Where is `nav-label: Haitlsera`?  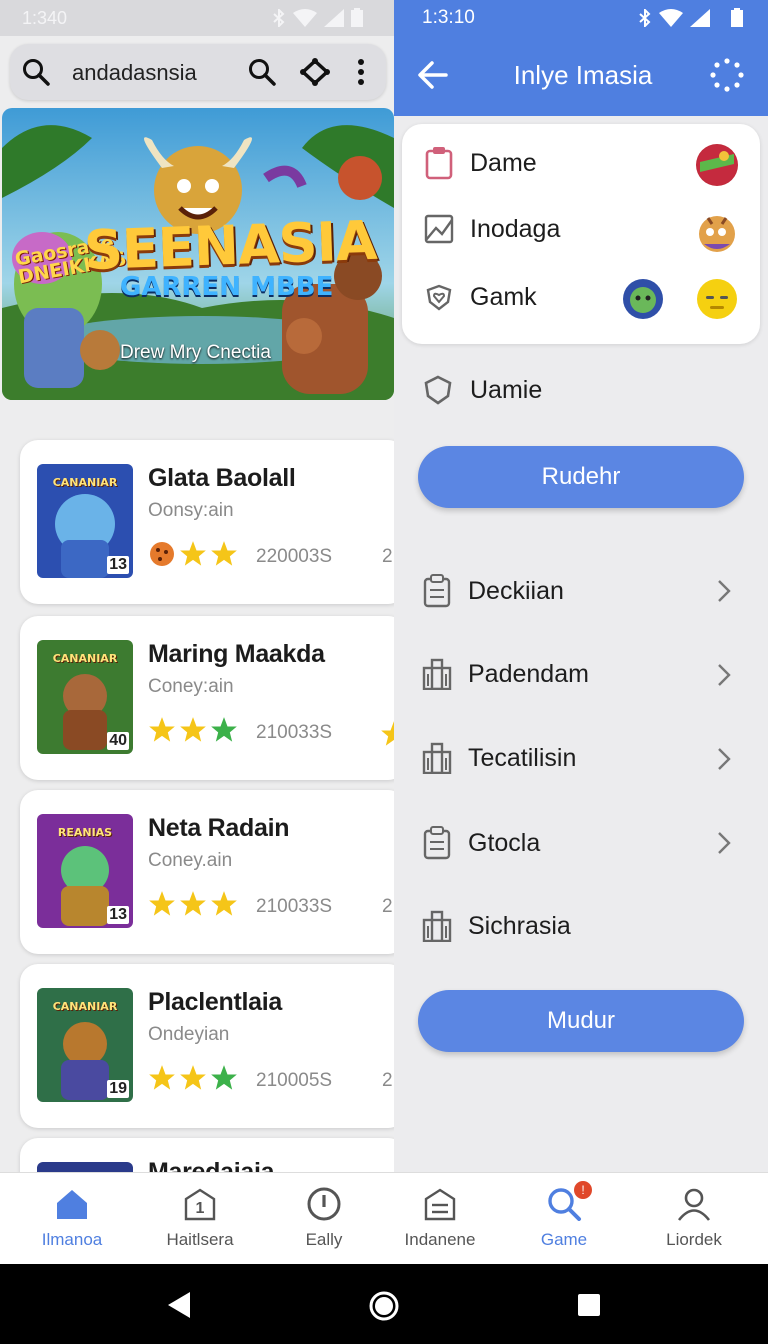
nav-label: Haitlsera is located at coordinates (200, 1239).